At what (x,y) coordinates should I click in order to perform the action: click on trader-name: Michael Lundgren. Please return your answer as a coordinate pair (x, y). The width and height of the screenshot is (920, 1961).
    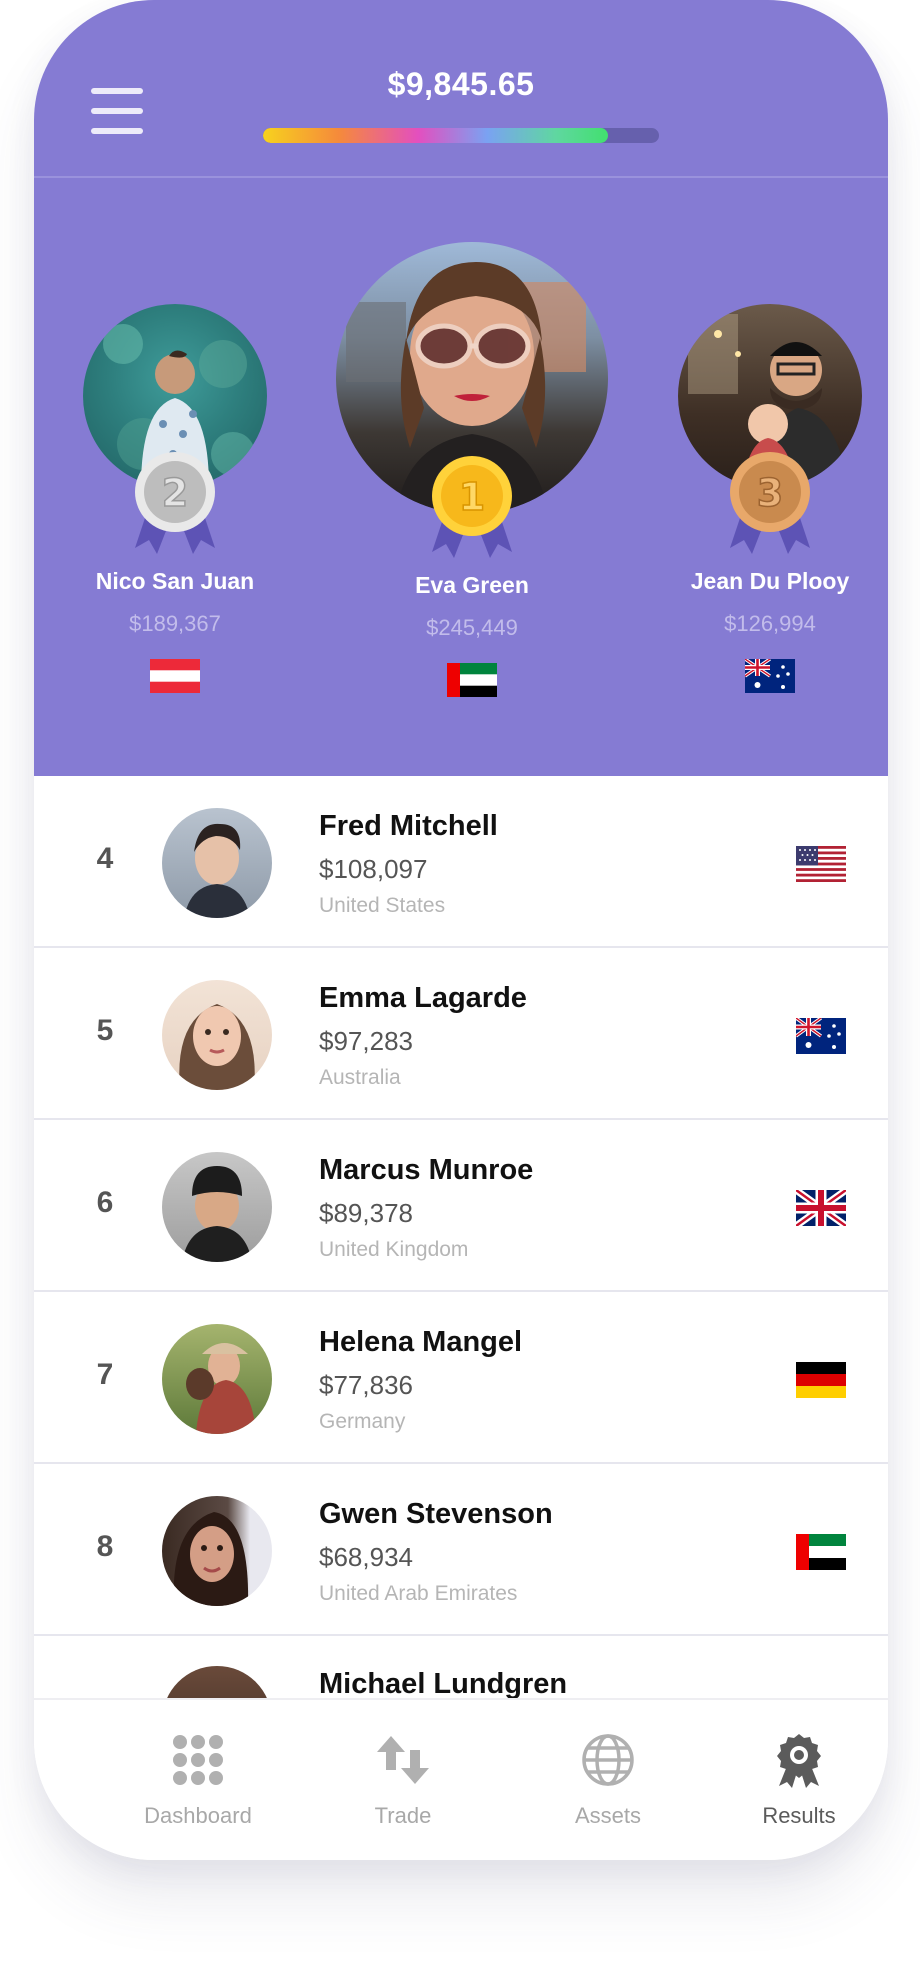
    Looking at the image, I should click on (443, 1684).